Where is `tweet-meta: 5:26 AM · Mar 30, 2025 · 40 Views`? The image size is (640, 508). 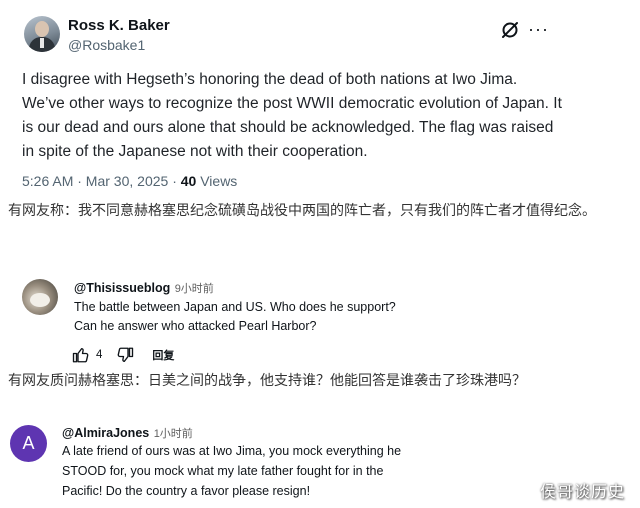 tweet-meta: 5:26 AM · Mar 30, 2025 · 40 Views is located at coordinates (129, 181).